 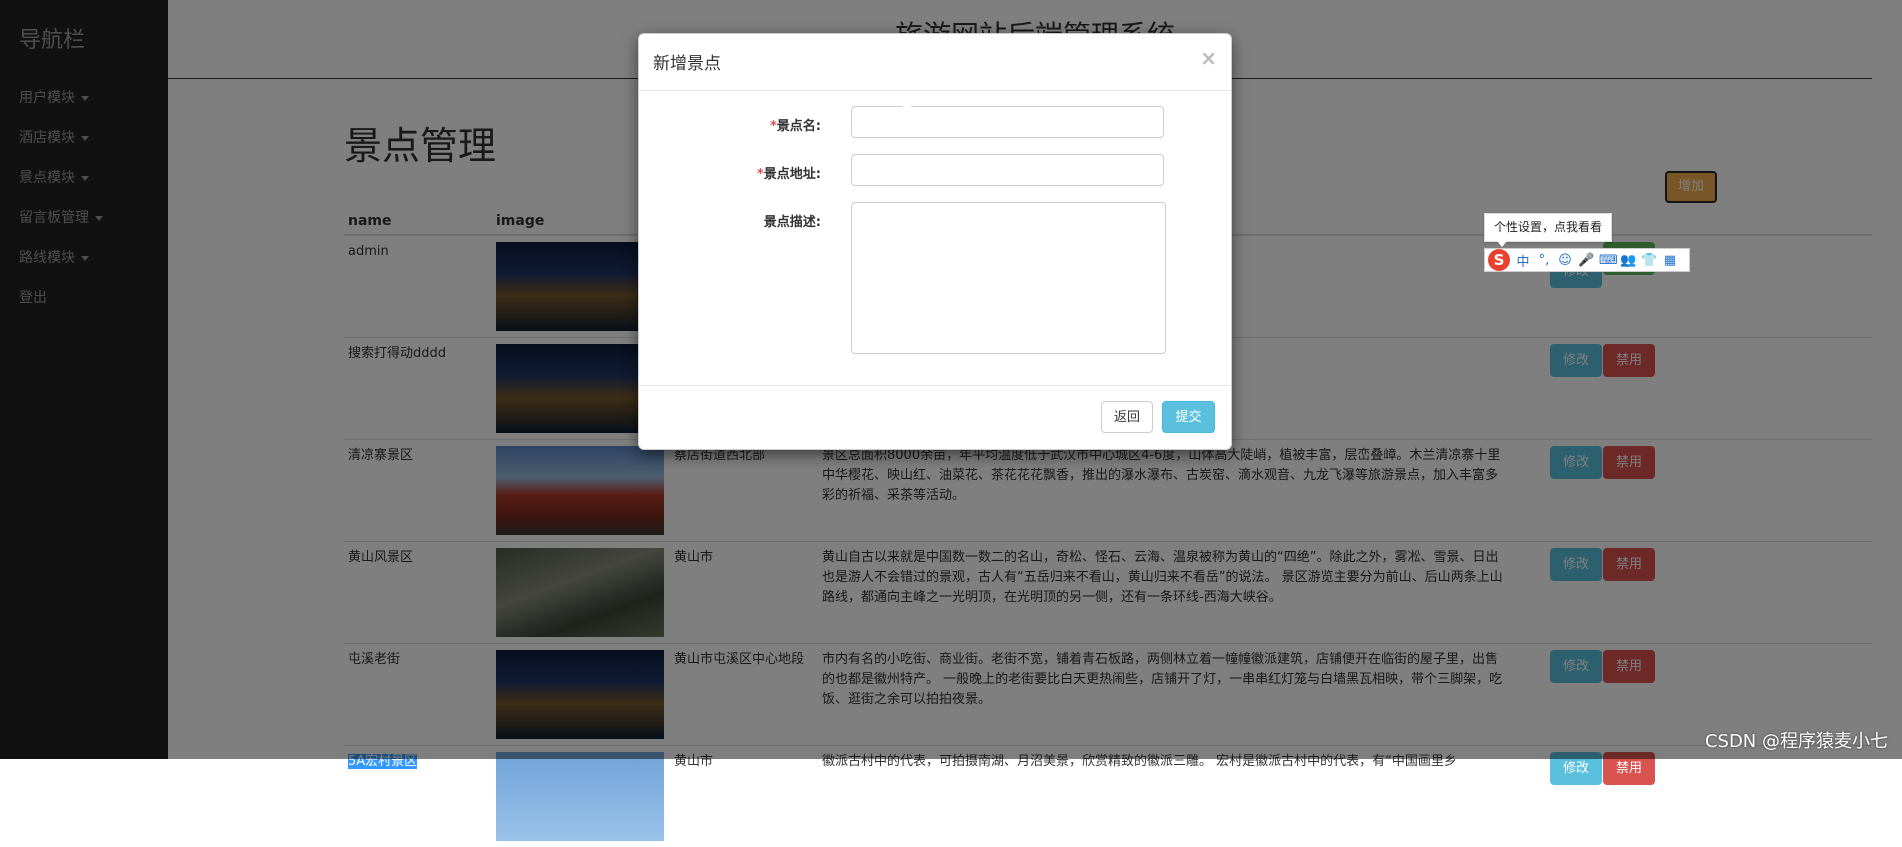 What do you see at coordinates (1127, 417) in the screenshot?
I see `back-button: 返回` at bounding box center [1127, 417].